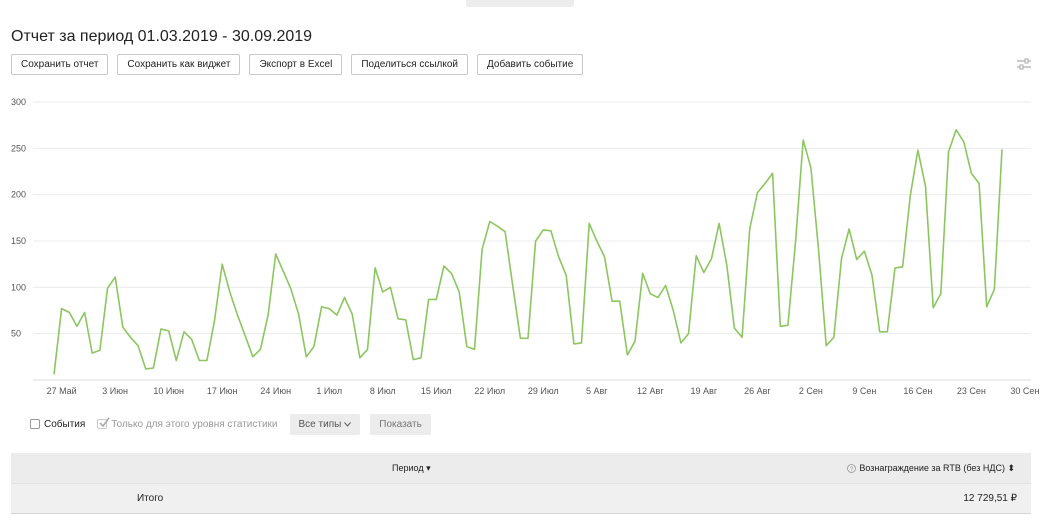 This screenshot has height=523, width=1042. Describe the element at coordinates (18, 102) in the screenshot. I see `y-tick-label: 300` at that location.